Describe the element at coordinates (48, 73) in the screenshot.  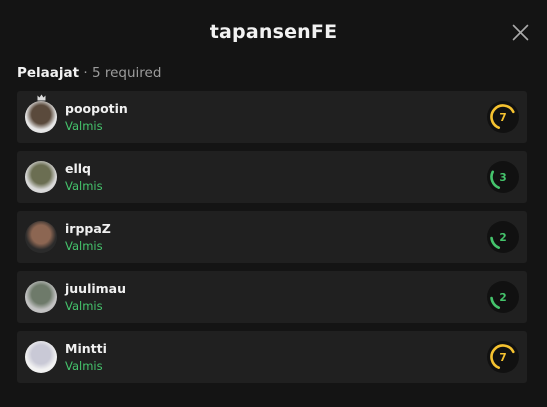
I see `section-label: Pelaajat` at that location.